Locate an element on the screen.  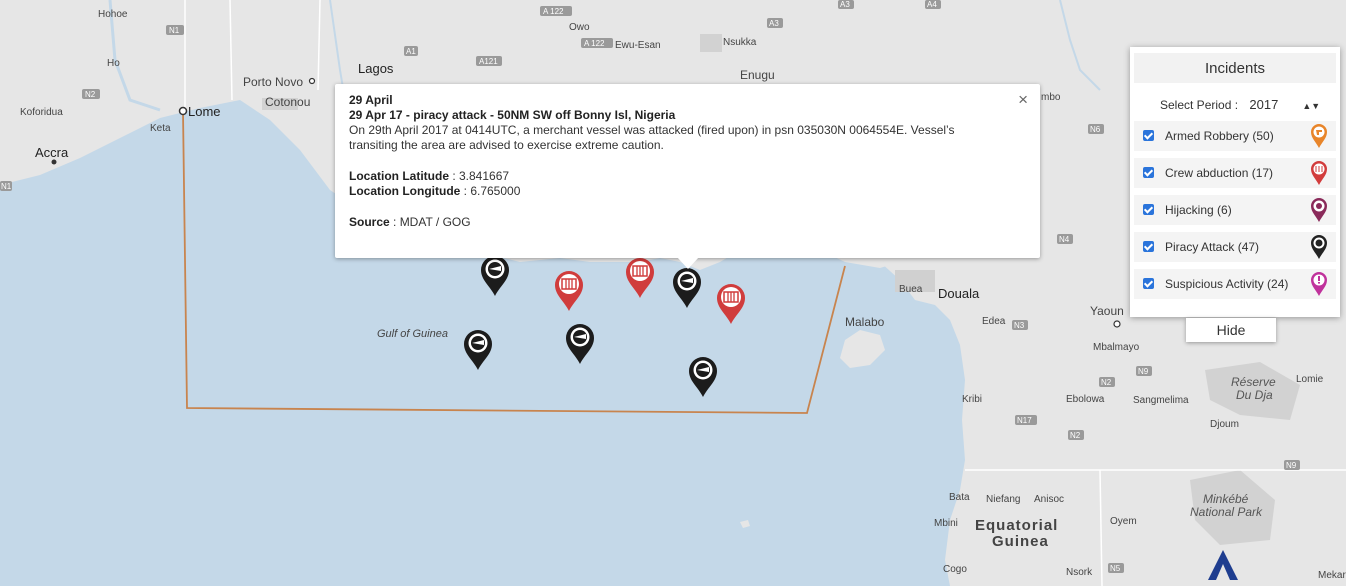
city-label: Mbini is located at coordinates (946, 523).